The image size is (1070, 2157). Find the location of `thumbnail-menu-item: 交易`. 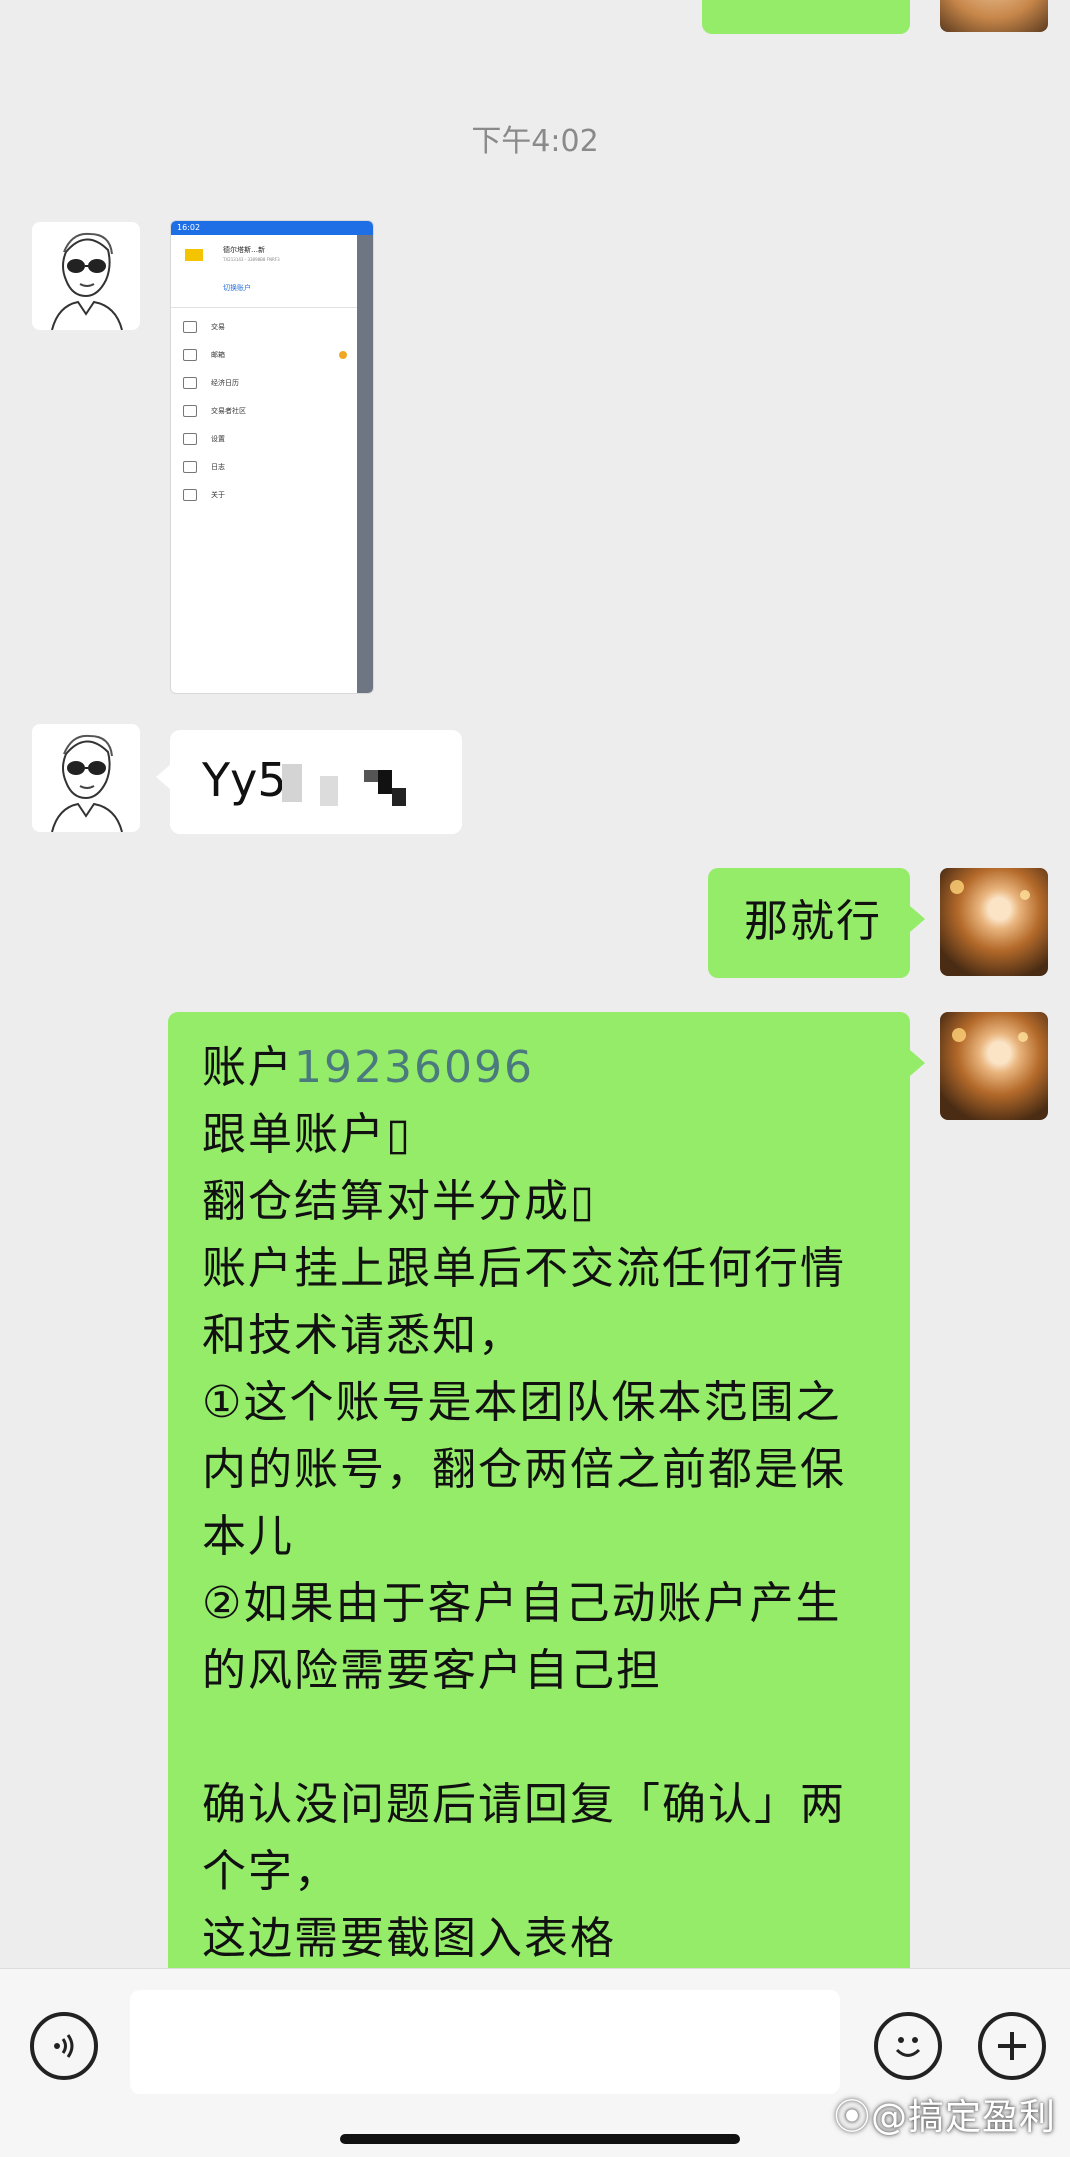

thumbnail-menu-item: 交易 is located at coordinates (204, 327).